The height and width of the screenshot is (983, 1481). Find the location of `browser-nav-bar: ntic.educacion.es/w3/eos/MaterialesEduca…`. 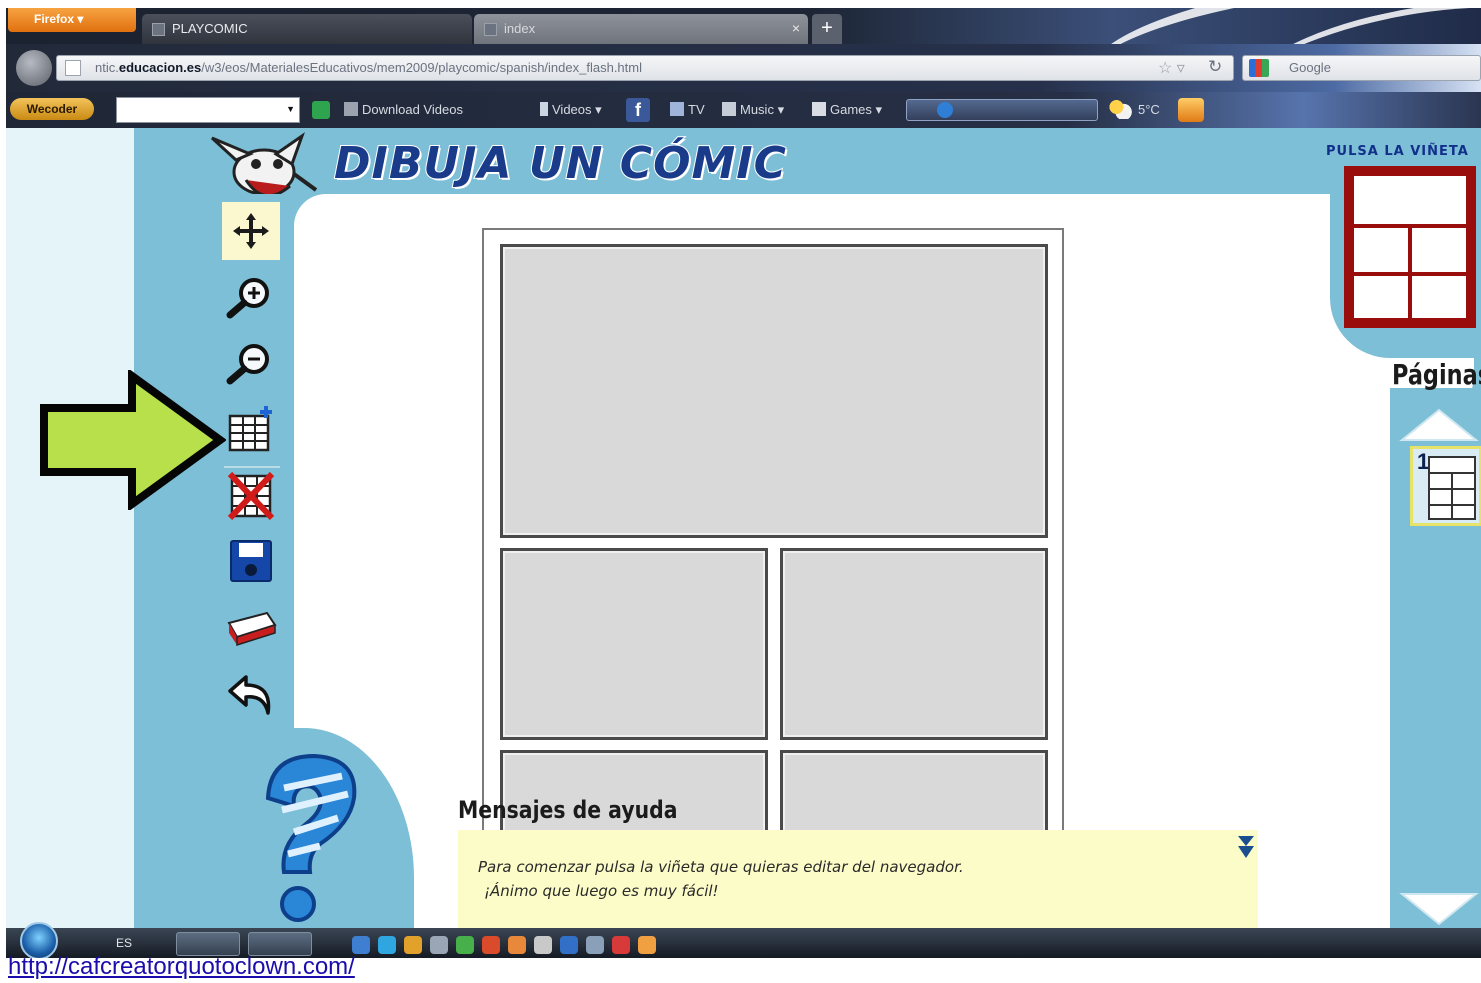

browser-nav-bar: ntic.educacion.es/w3/eos/MaterialesEduca… is located at coordinates (743, 68).